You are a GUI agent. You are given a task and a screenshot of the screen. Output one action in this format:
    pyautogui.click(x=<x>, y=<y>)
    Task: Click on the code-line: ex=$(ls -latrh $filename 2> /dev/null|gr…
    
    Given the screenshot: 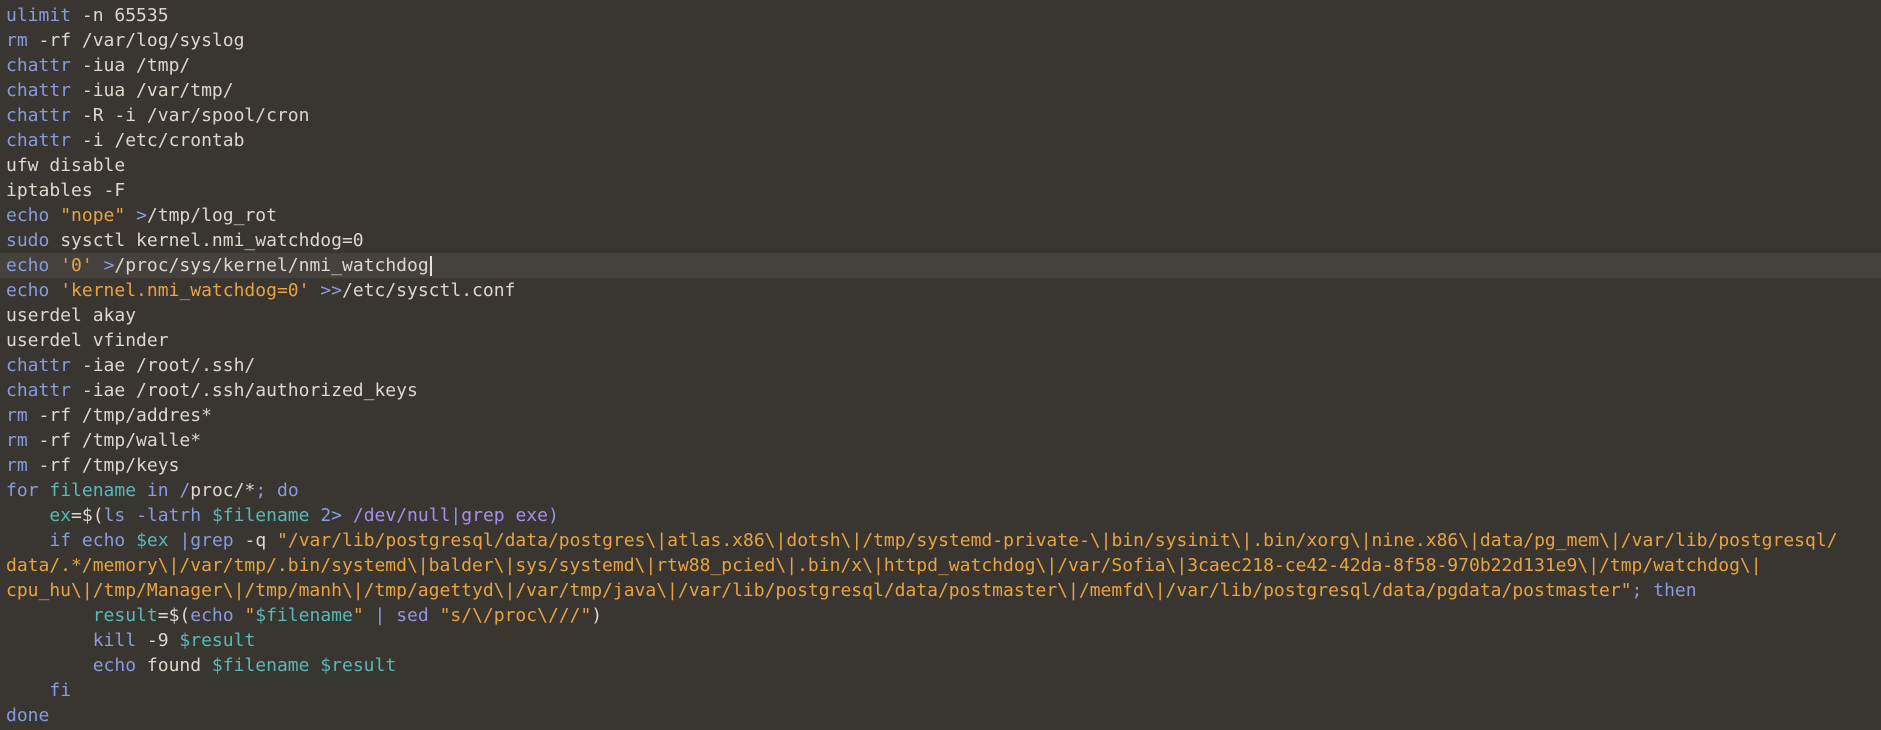 What is the action you would take?
    pyautogui.click(x=940, y=515)
    